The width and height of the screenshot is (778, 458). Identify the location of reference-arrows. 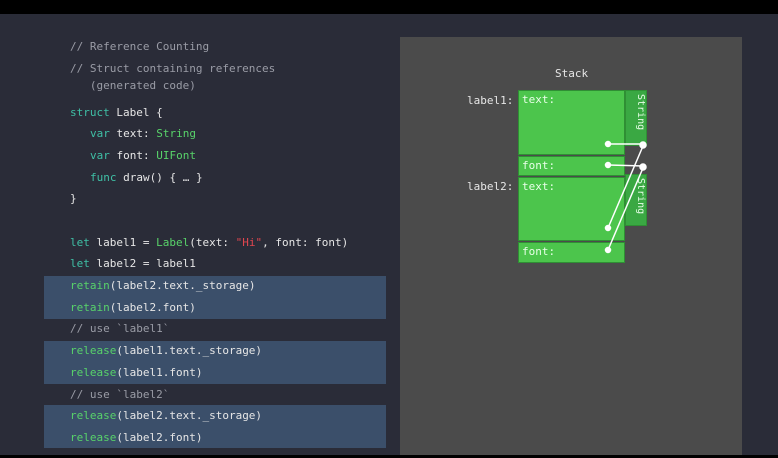
(625, 197).